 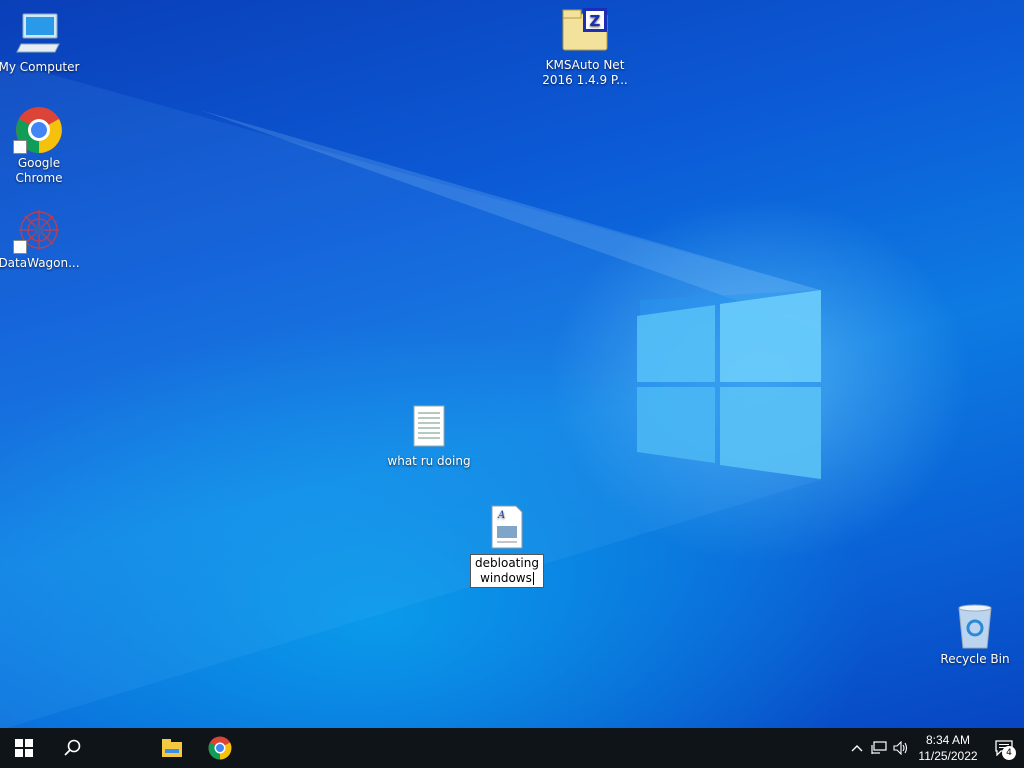 I want to click on taskbar: 8:34 AM 11/25/2022 4, so click(x=512, y=748).